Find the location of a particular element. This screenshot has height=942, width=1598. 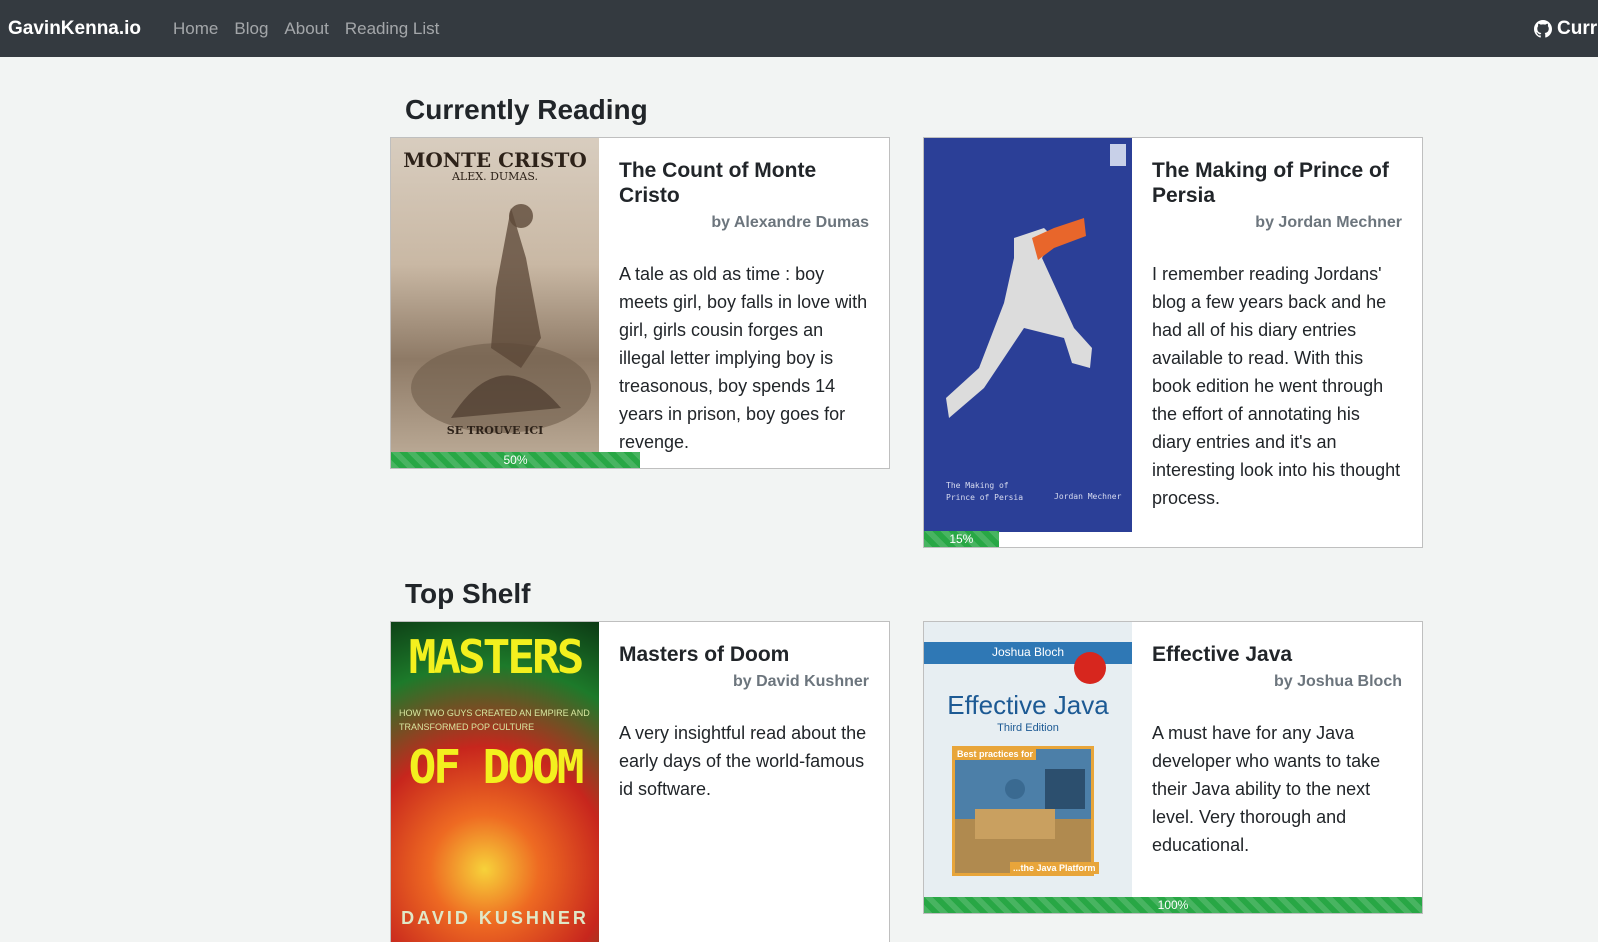

cover-footer-text: ...the Java Platform is located at coordinates (1054, 868).